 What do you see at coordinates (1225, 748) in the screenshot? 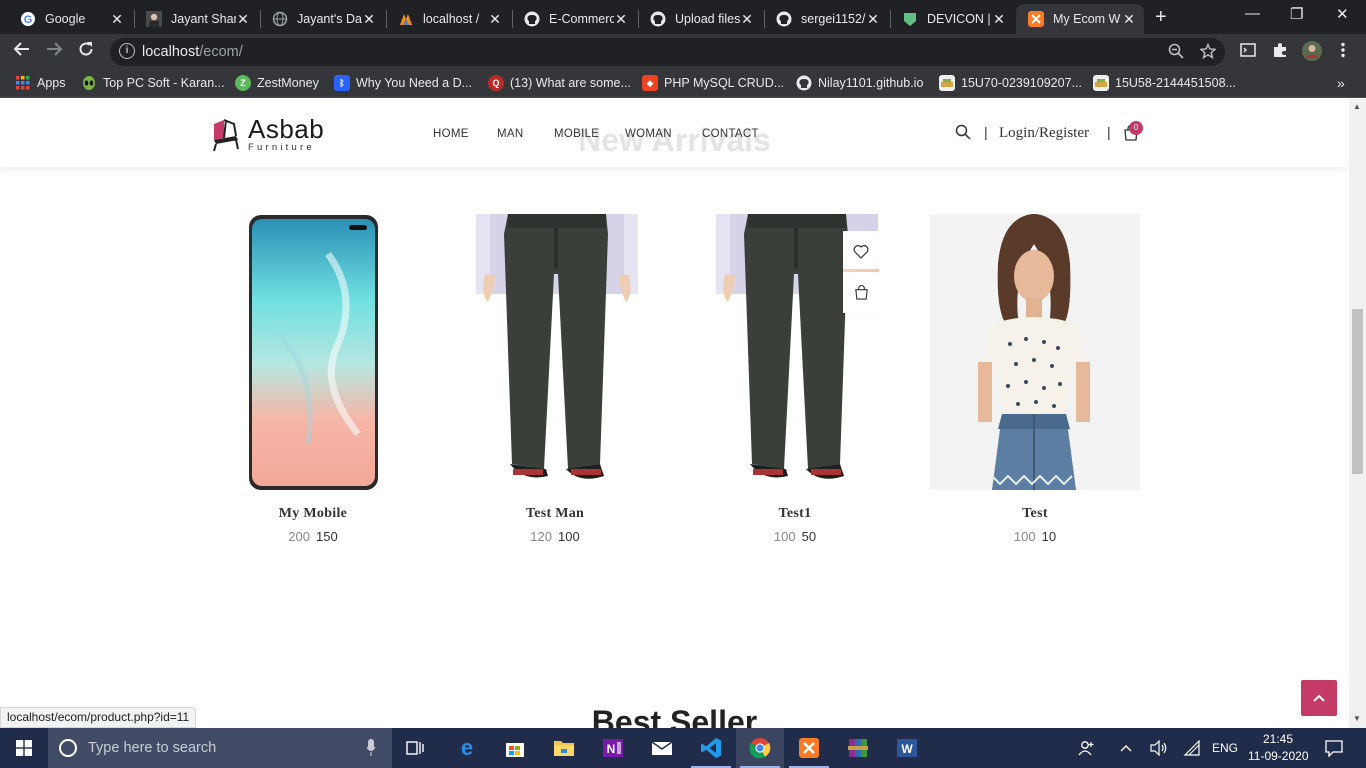
I see `language-indicator: ENG` at bounding box center [1225, 748].